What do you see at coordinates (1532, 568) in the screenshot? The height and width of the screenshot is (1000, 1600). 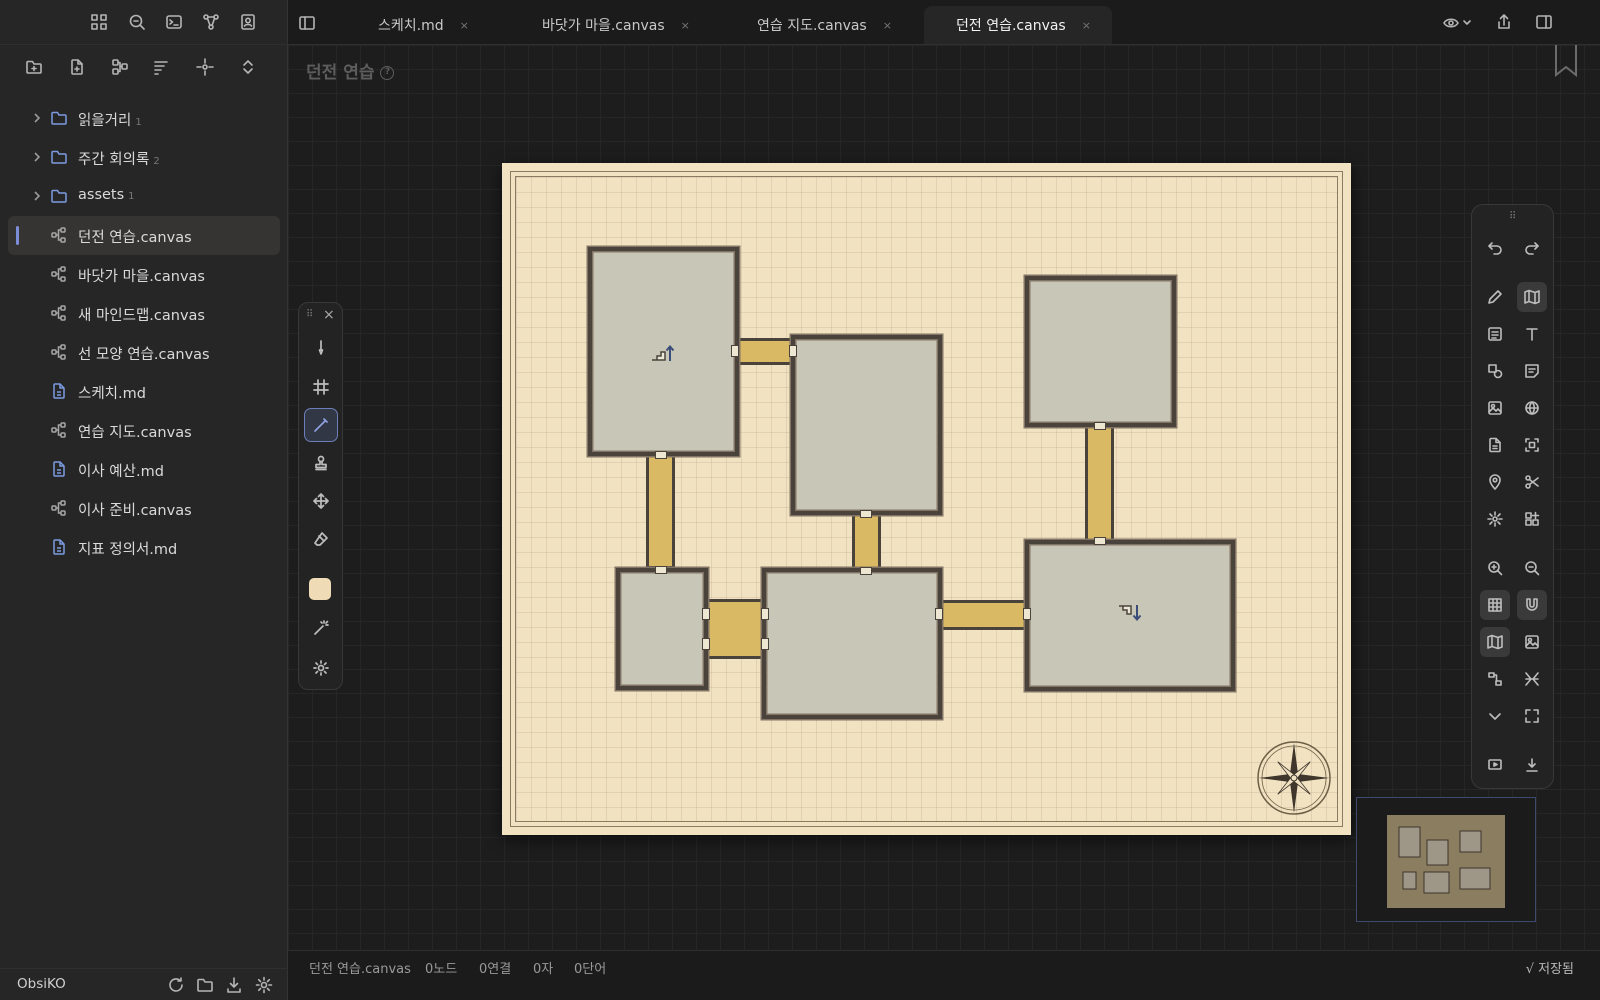 I see `zoom-out-button` at bounding box center [1532, 568].